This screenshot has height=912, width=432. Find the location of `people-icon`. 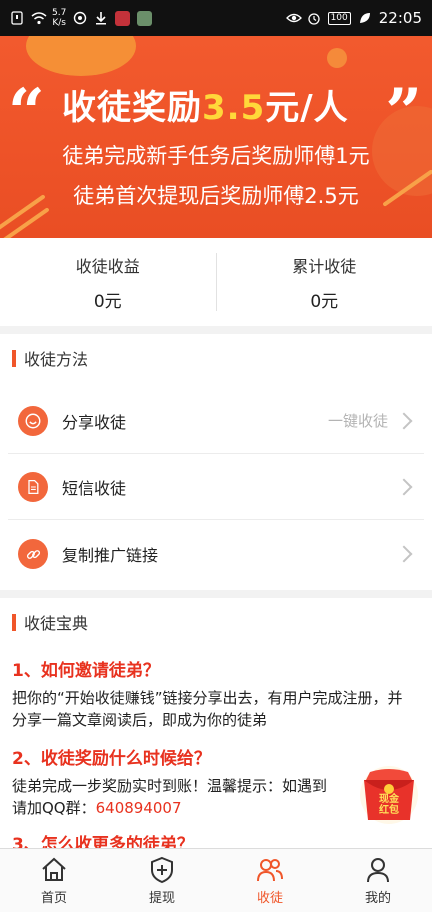

people-icon is located at coordinates (270, 869).